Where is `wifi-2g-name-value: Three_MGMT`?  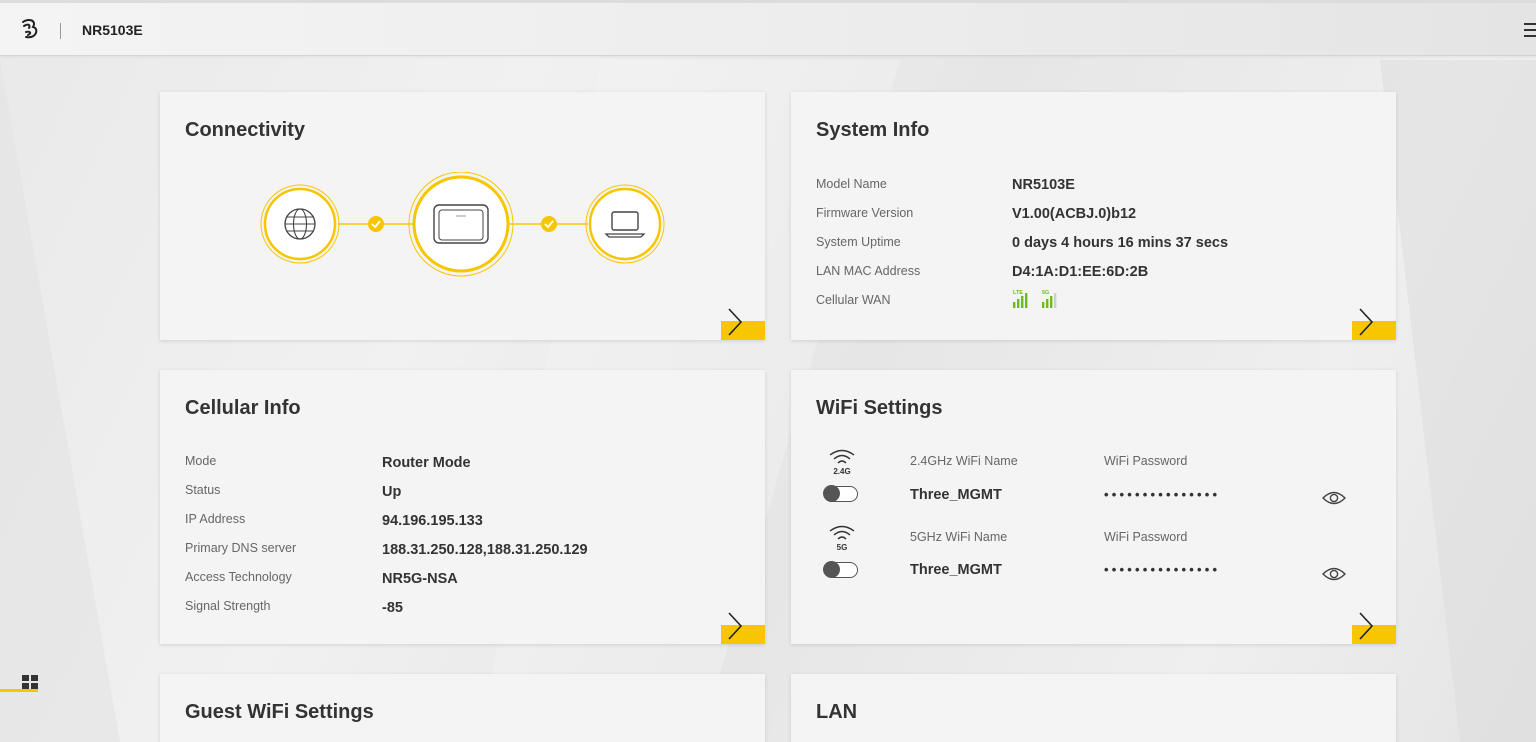 wifi-2g-name-value: Three_MGMT is located at coordinates (956, 495).